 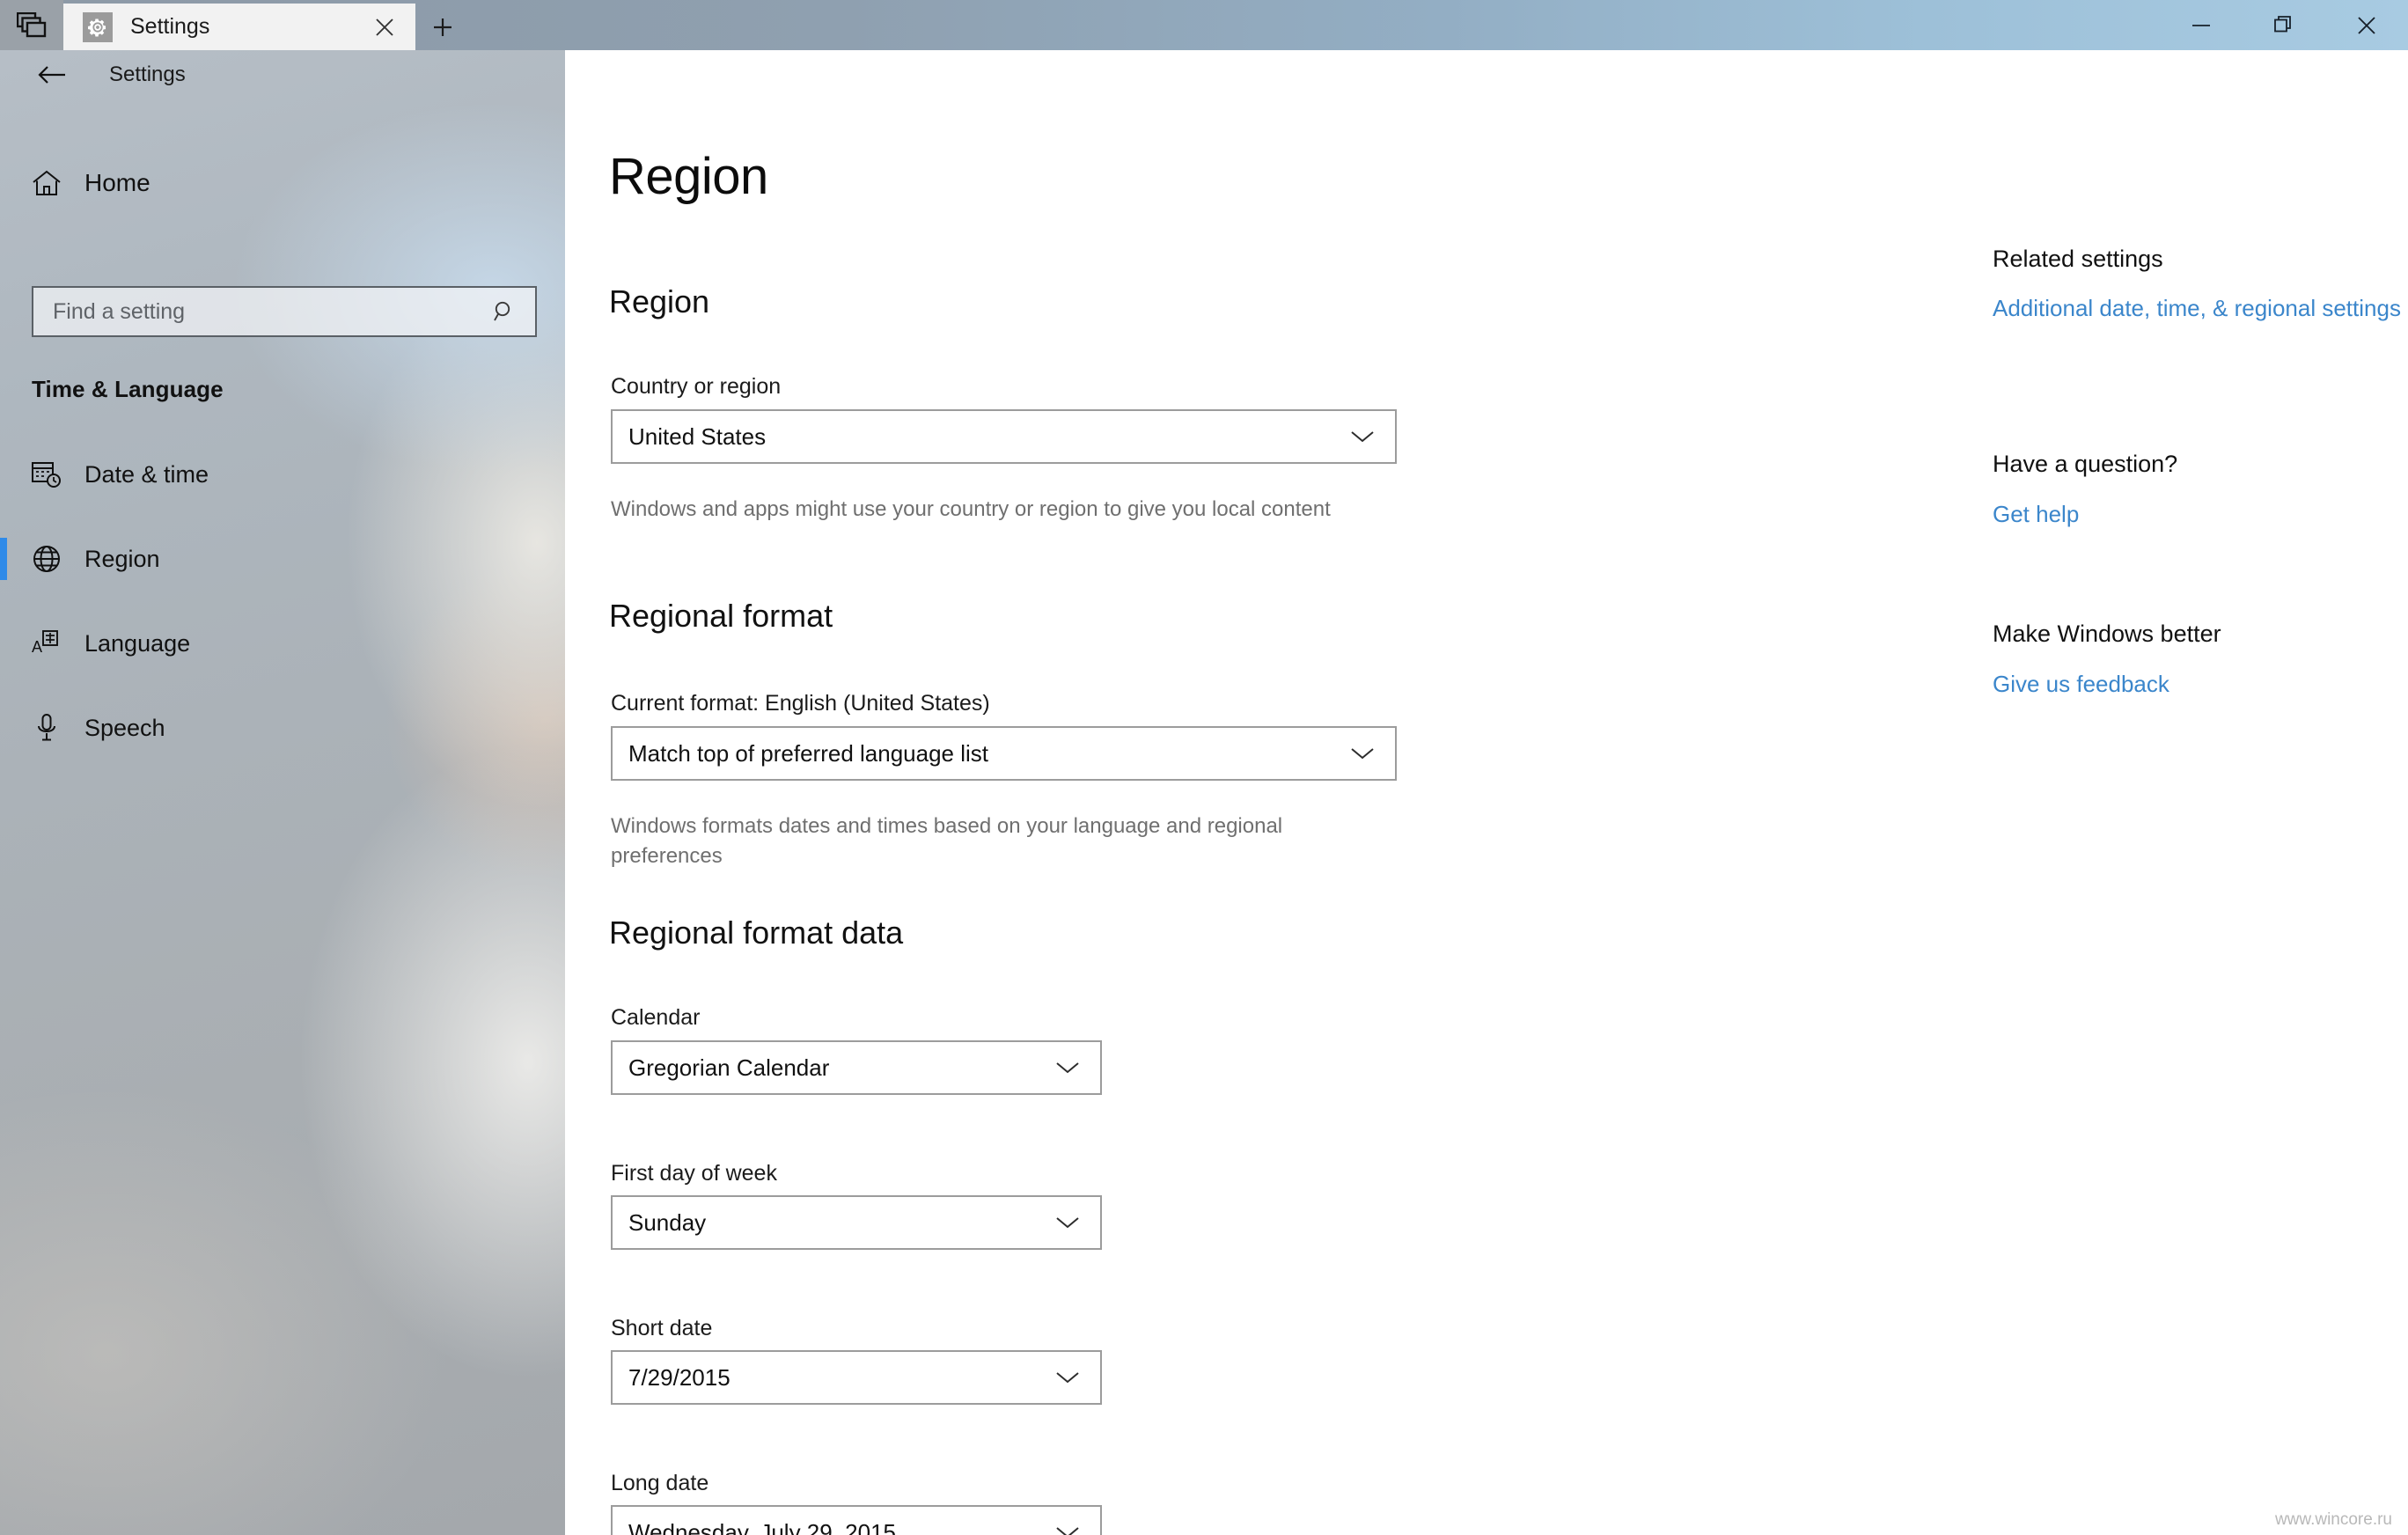 I want to click on close-button, so click(x=2366, y=25).